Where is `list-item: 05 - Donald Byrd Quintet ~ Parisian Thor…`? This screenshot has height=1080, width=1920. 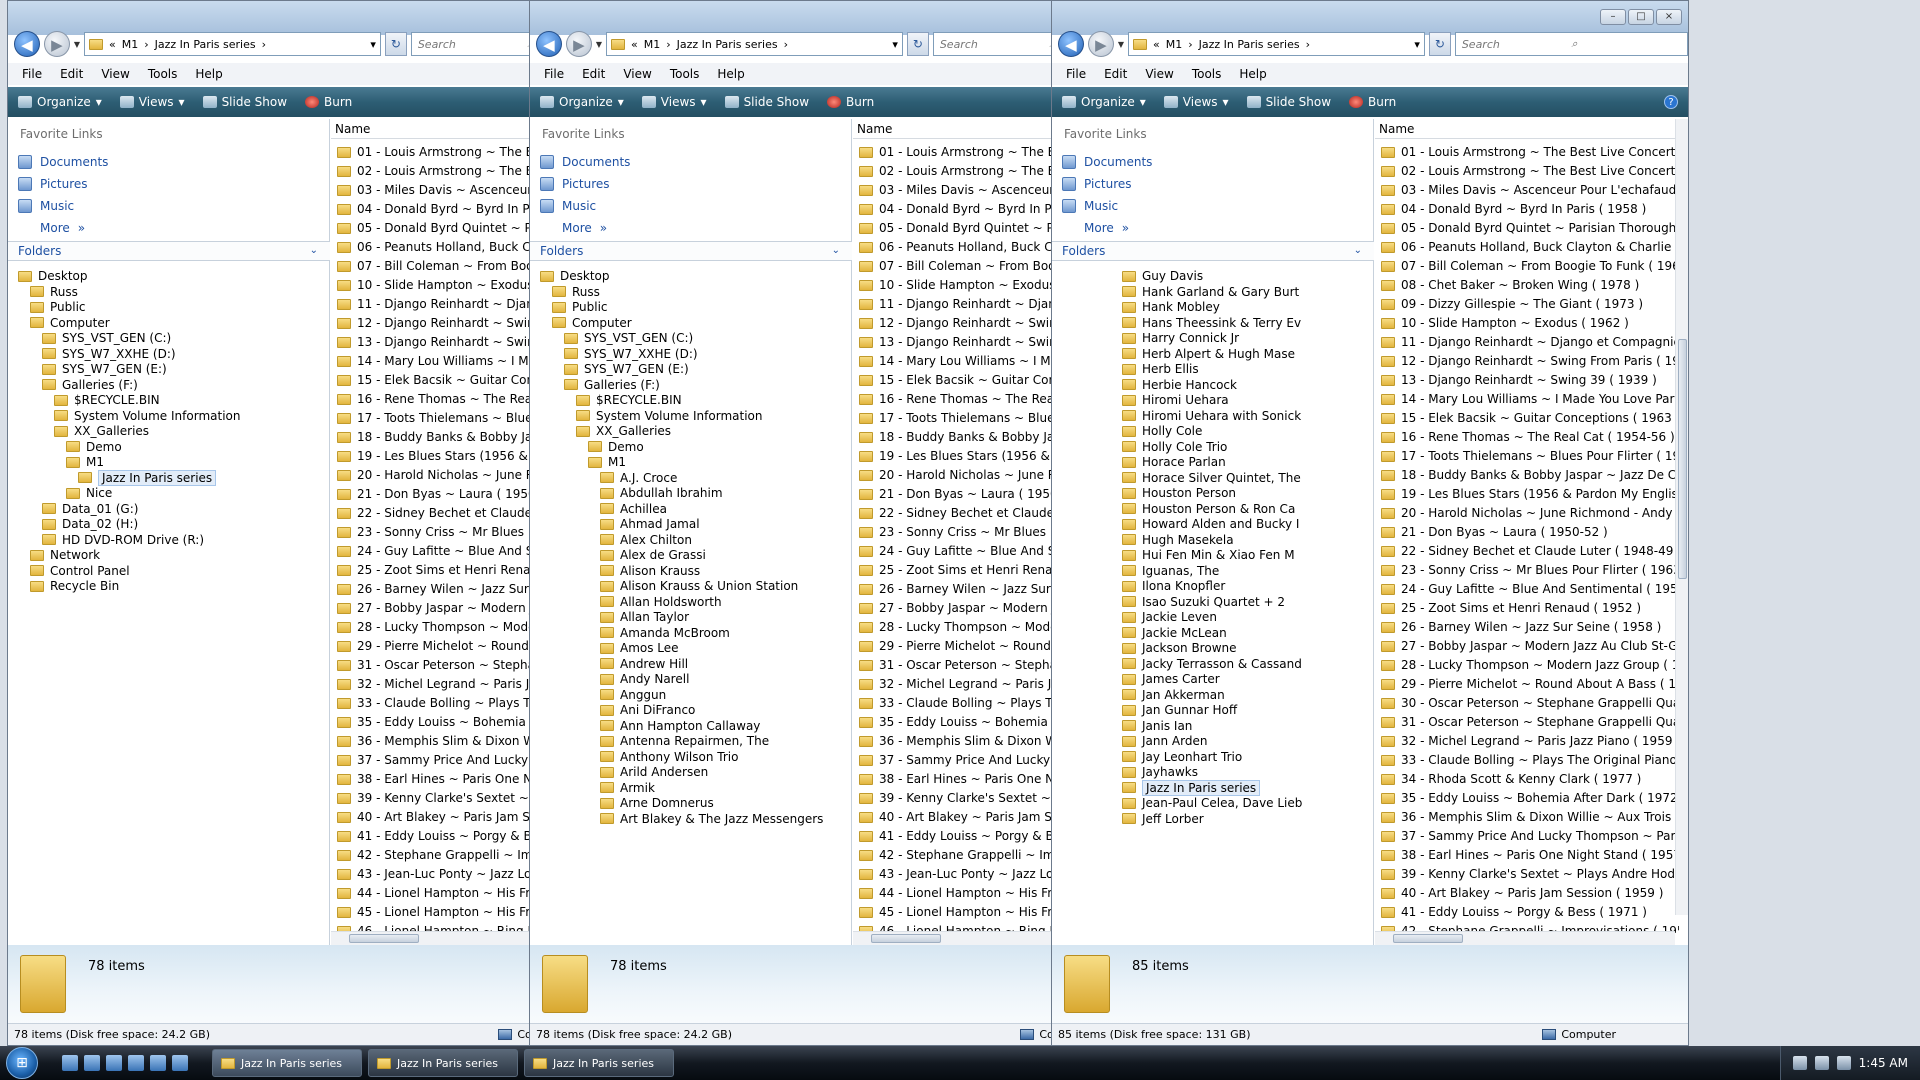
list-item: 05 - Donald Byrd Quintet ~ Parisian Thor… is located at coordinates (1530, 228).